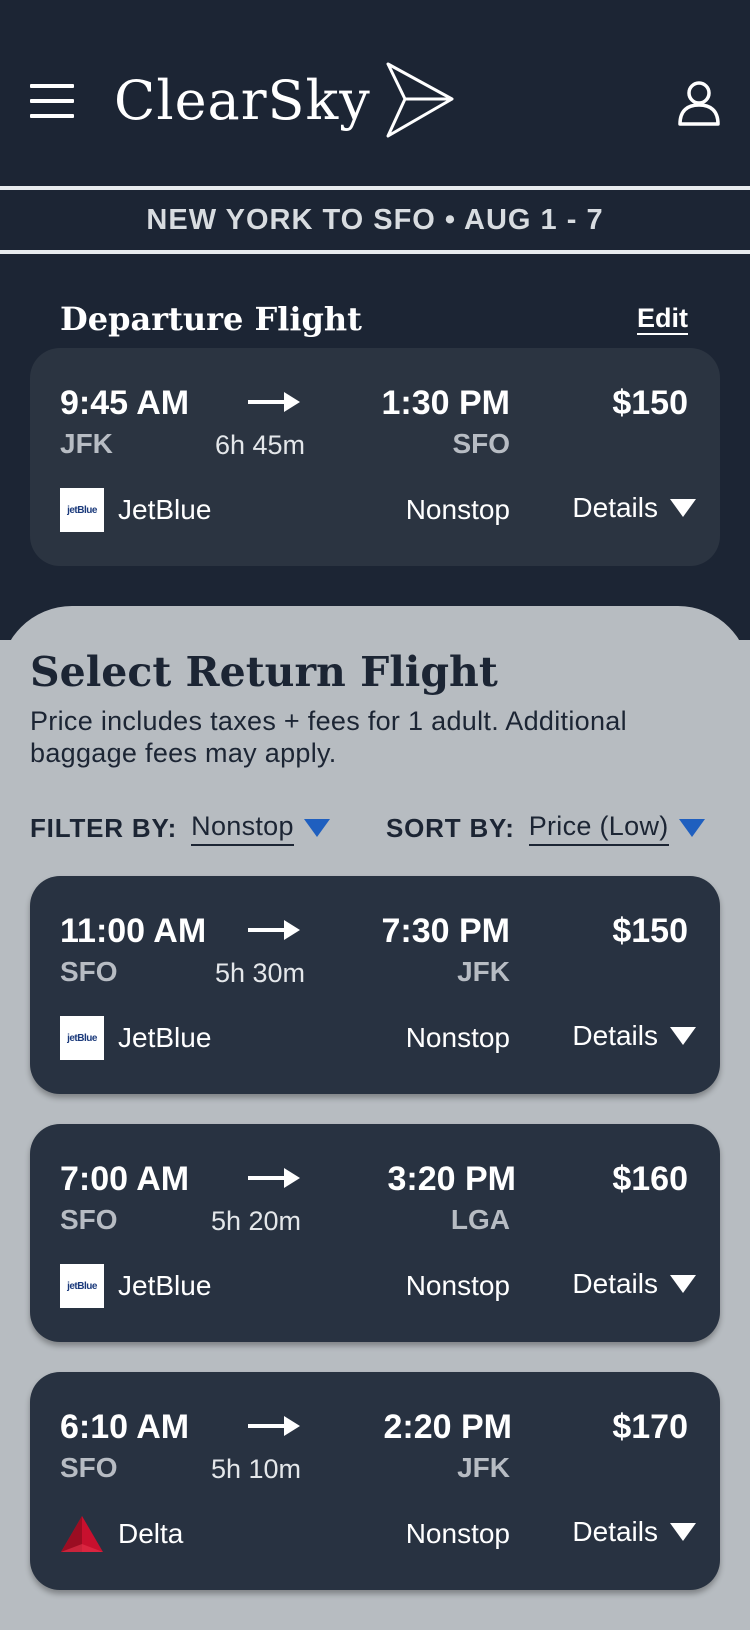 Image resolution: width=750 pixels, height=1630 pixels. What do you see at coordinates (481, 443) in the screenshot?
I see `arrival-airport-code: SFO` at bounding box center [481, 443].